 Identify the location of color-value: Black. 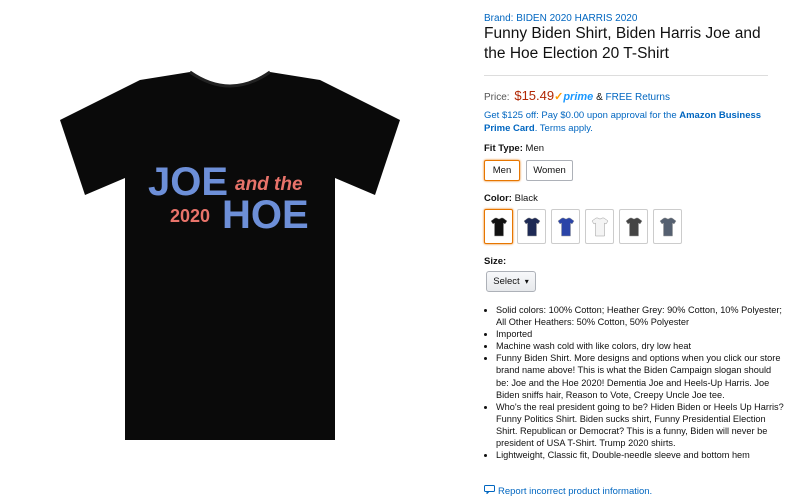
(526, 198).